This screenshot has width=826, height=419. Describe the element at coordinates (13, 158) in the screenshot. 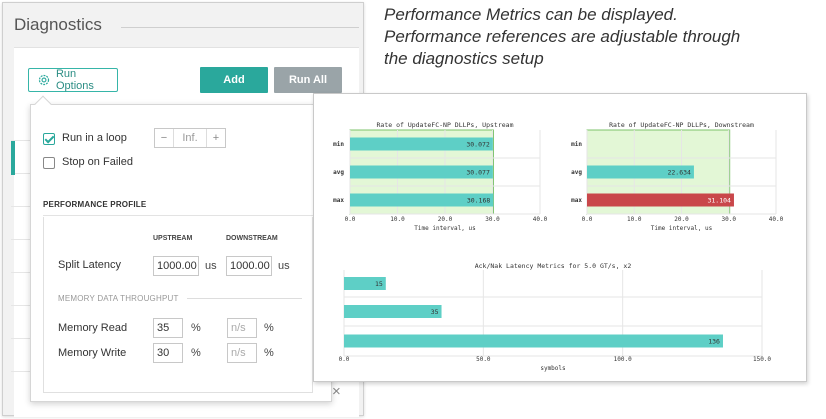

I see `selected-row-marker` at that location.